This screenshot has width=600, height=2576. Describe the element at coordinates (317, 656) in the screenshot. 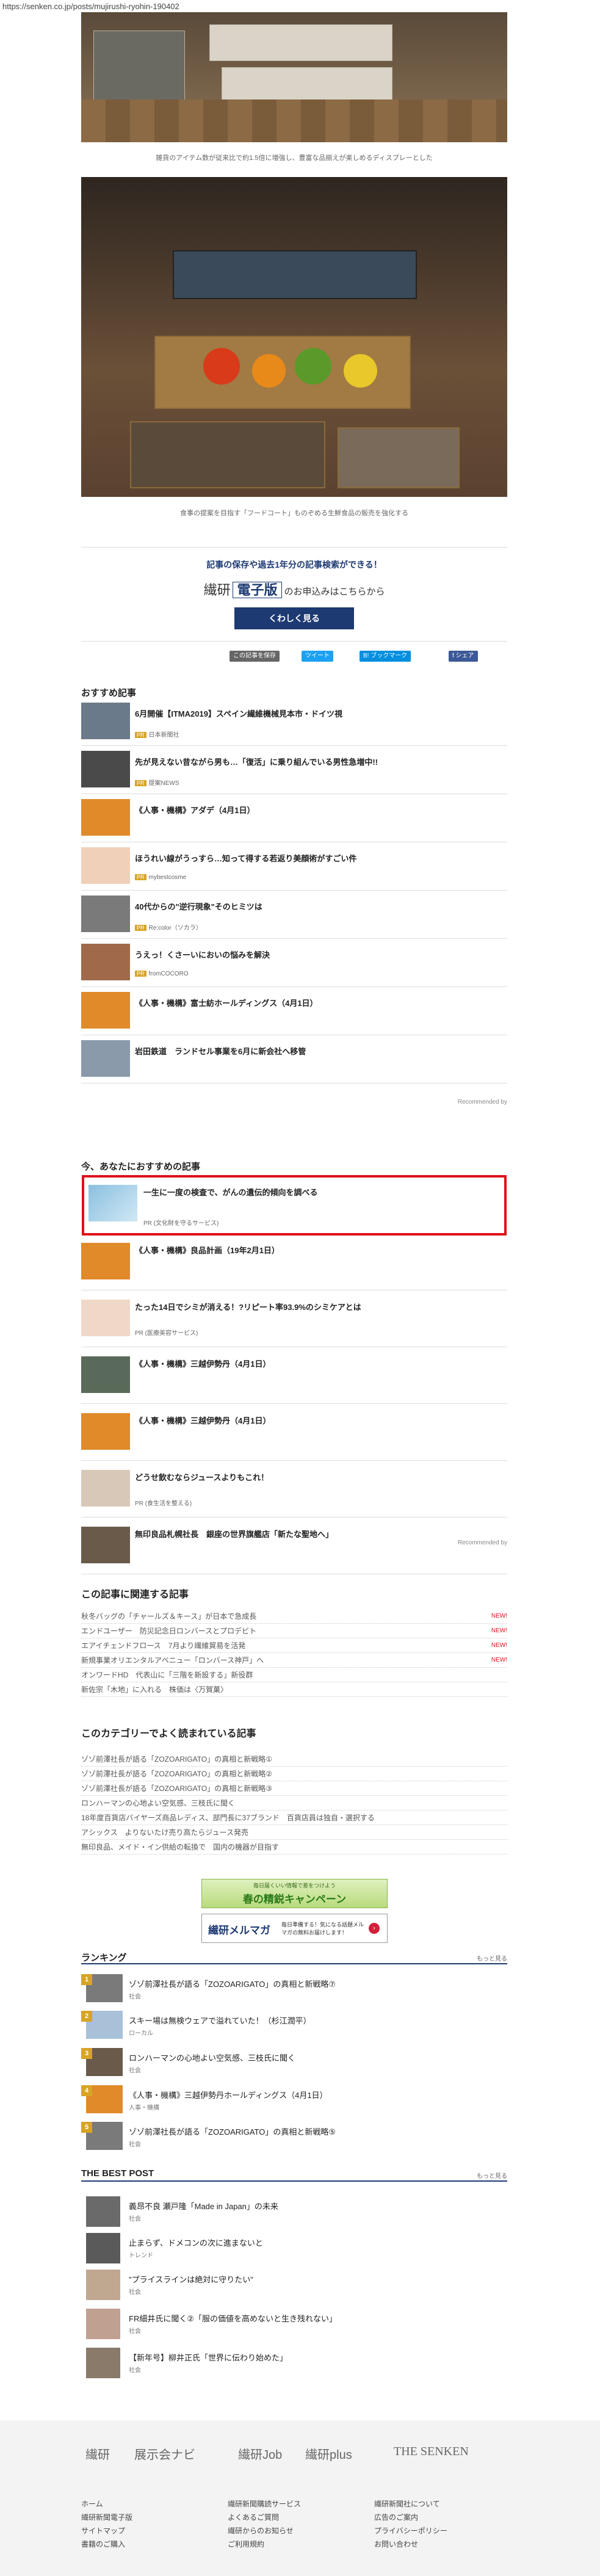

I see `tweet-button: ツイート` at that location.